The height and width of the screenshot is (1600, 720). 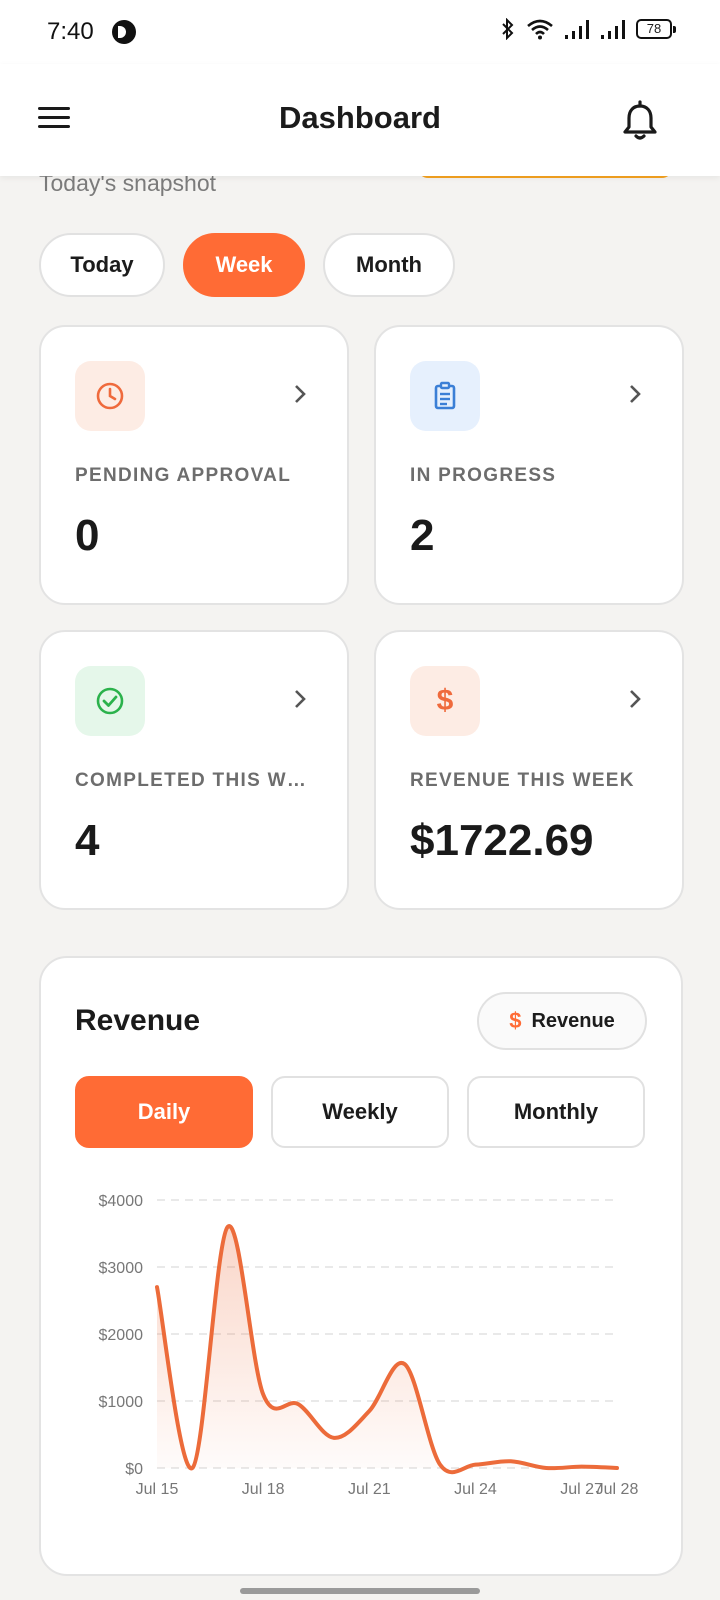 I want to click on stat-value: 2, so click(x=422, y=535).